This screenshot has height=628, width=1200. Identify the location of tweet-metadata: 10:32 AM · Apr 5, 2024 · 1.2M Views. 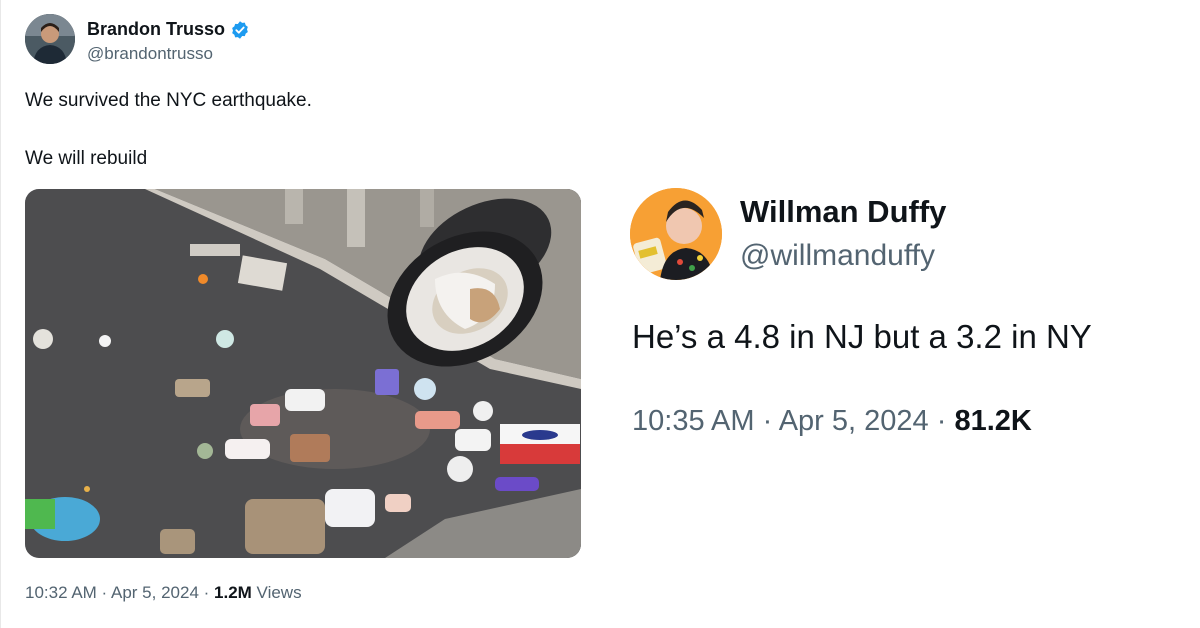
(163, 593).